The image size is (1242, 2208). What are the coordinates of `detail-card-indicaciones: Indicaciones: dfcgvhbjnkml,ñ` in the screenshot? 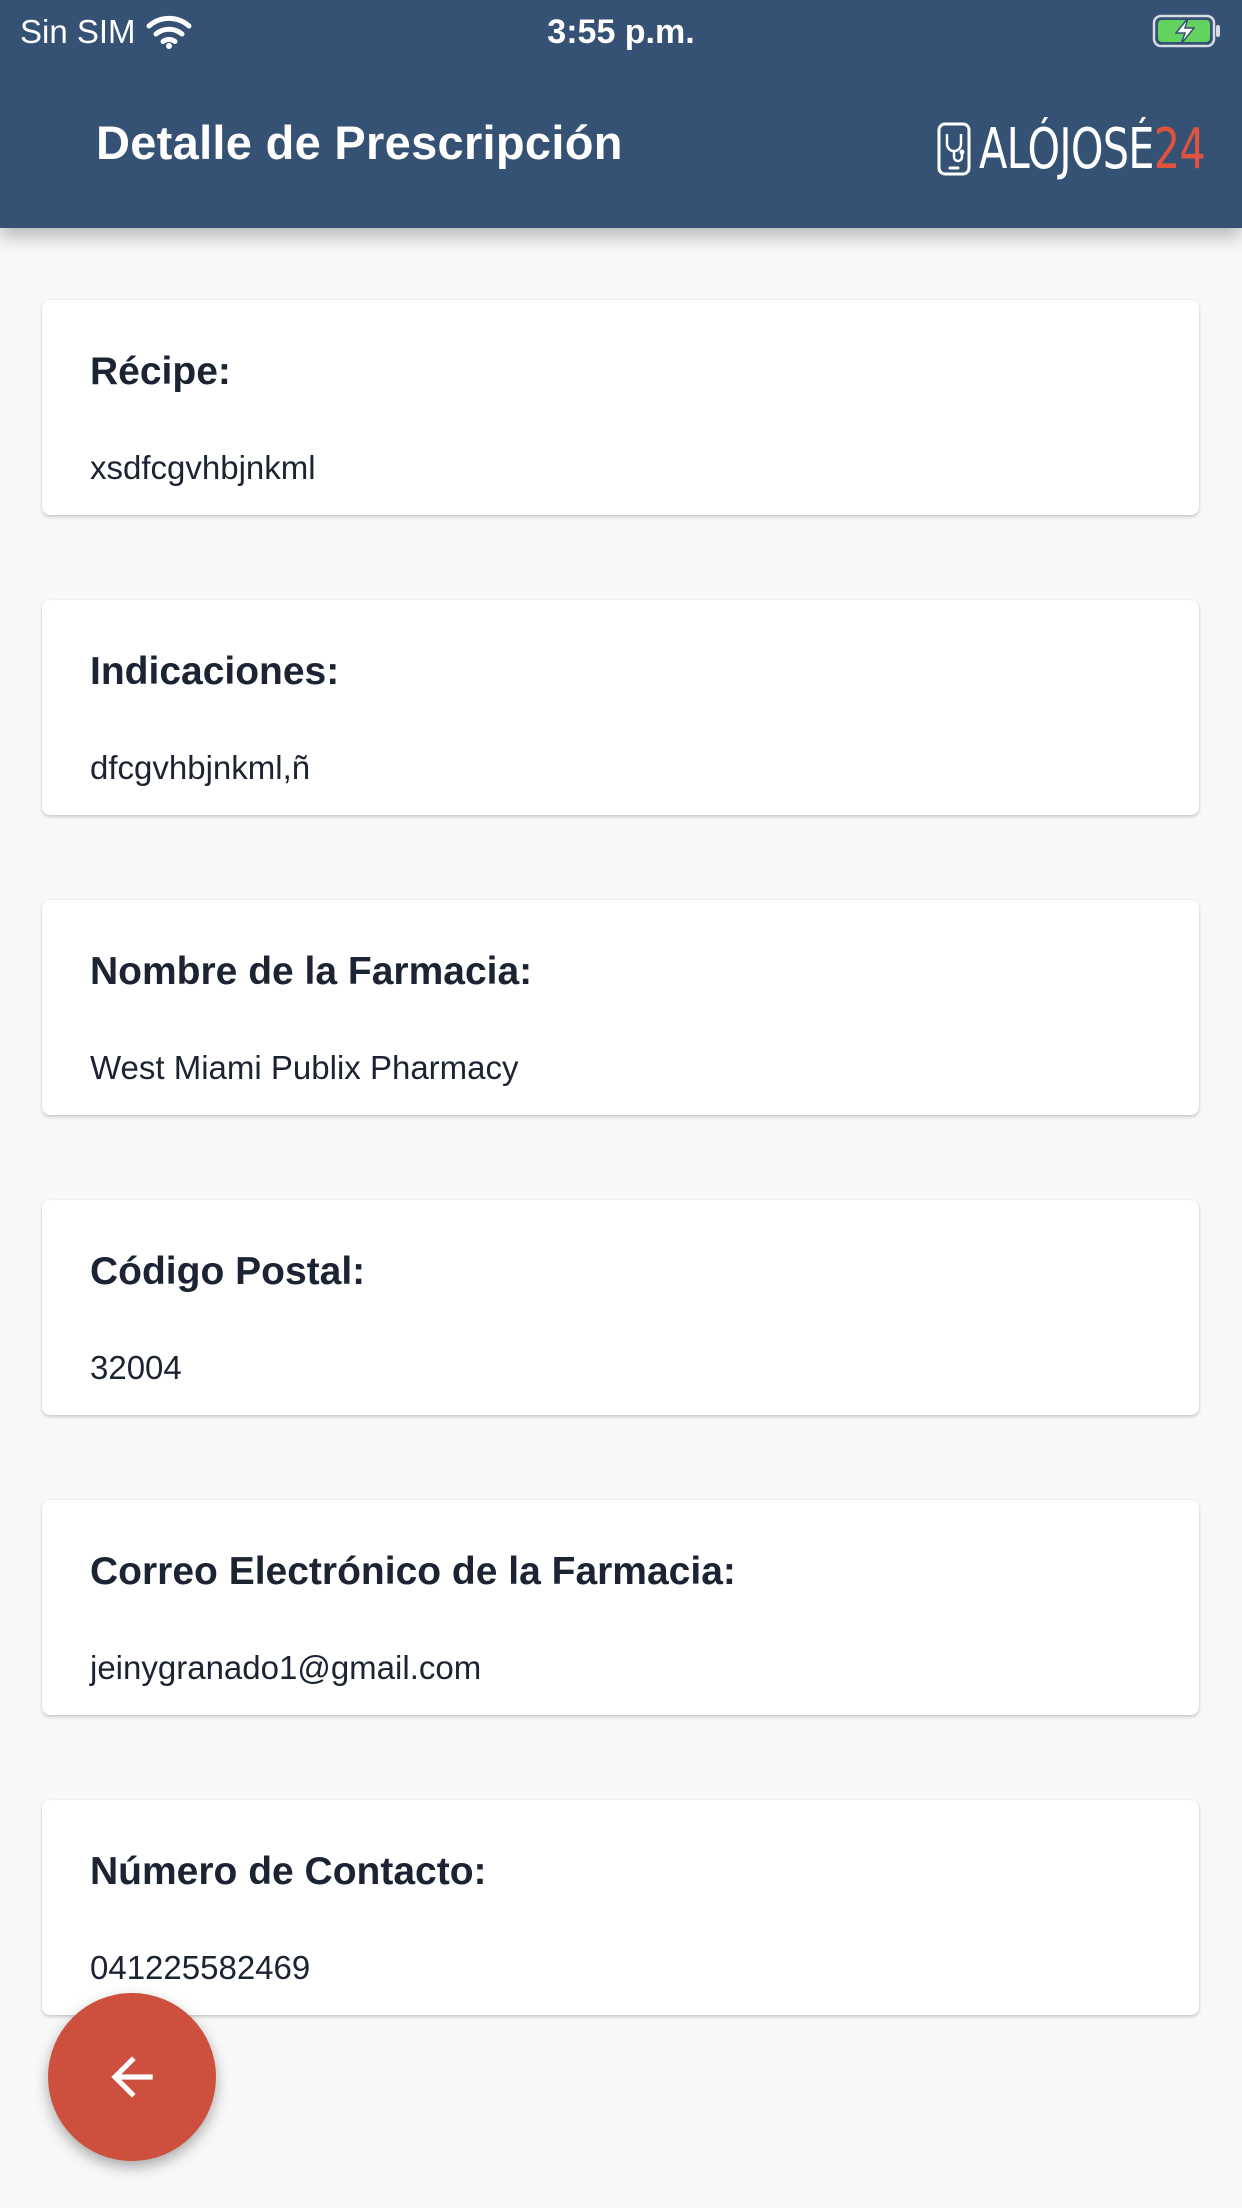 It's located at (620, 707).